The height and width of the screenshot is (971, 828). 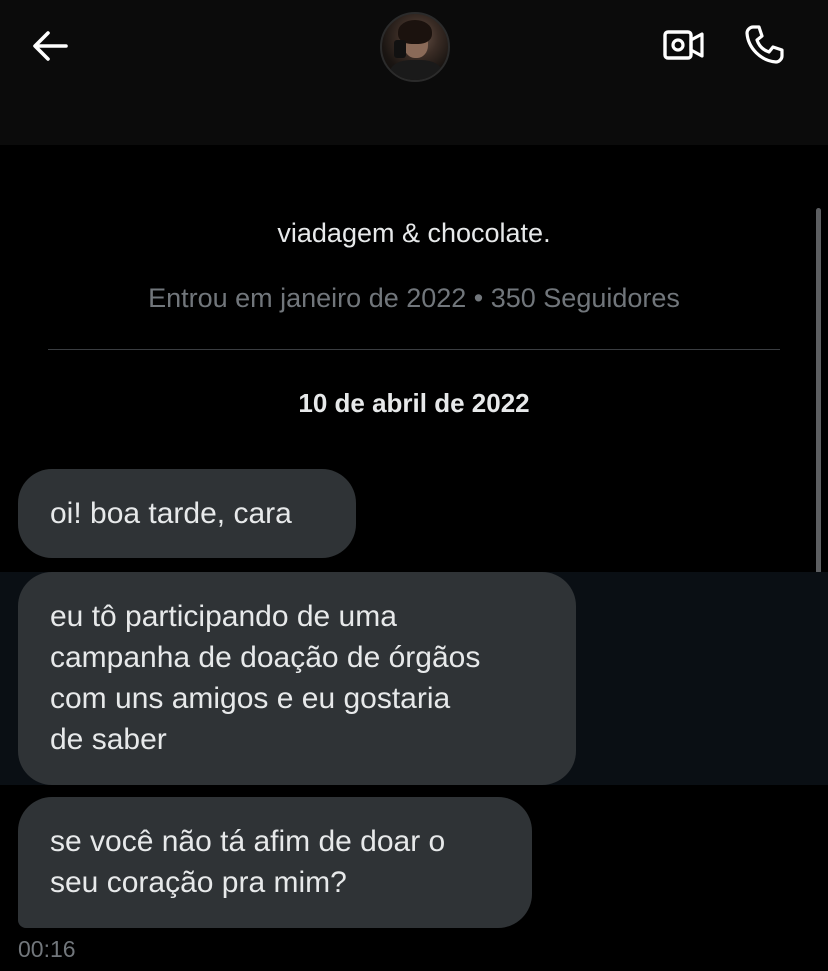 What do you see at coordinates (414, 403) in the screenshot?
I see `conversation-date: 10 de abril de 2022` at bounding box center [414, 403].